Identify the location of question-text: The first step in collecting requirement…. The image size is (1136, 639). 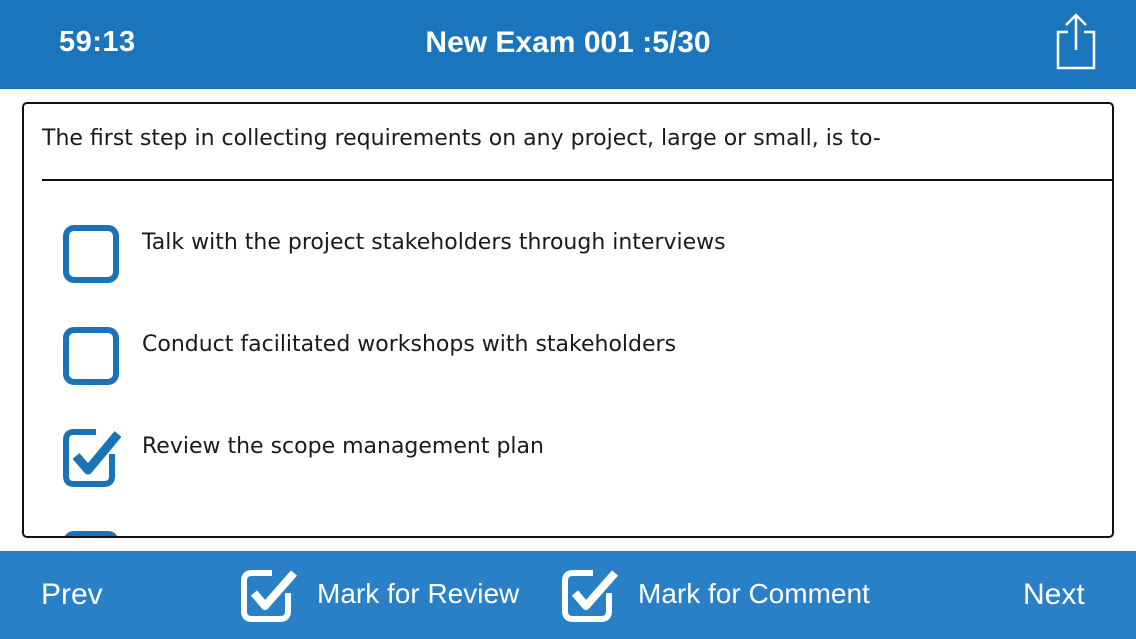
(461, 138).